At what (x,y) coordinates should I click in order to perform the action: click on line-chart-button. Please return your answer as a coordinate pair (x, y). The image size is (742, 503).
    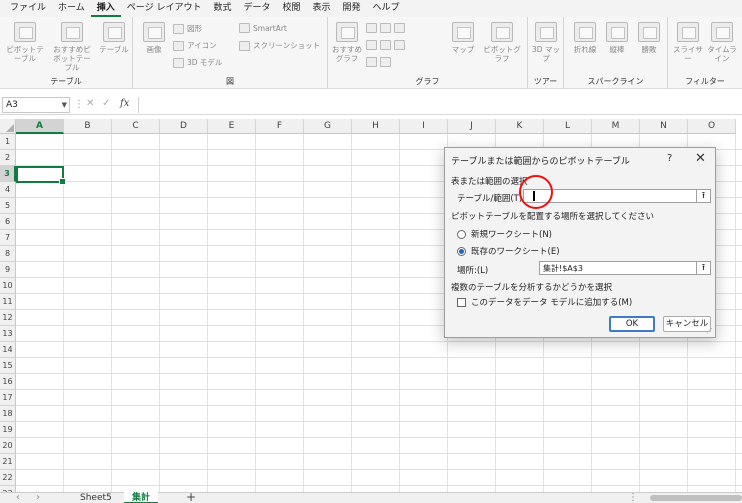
    Looking at the image, I should click on (385, 45).